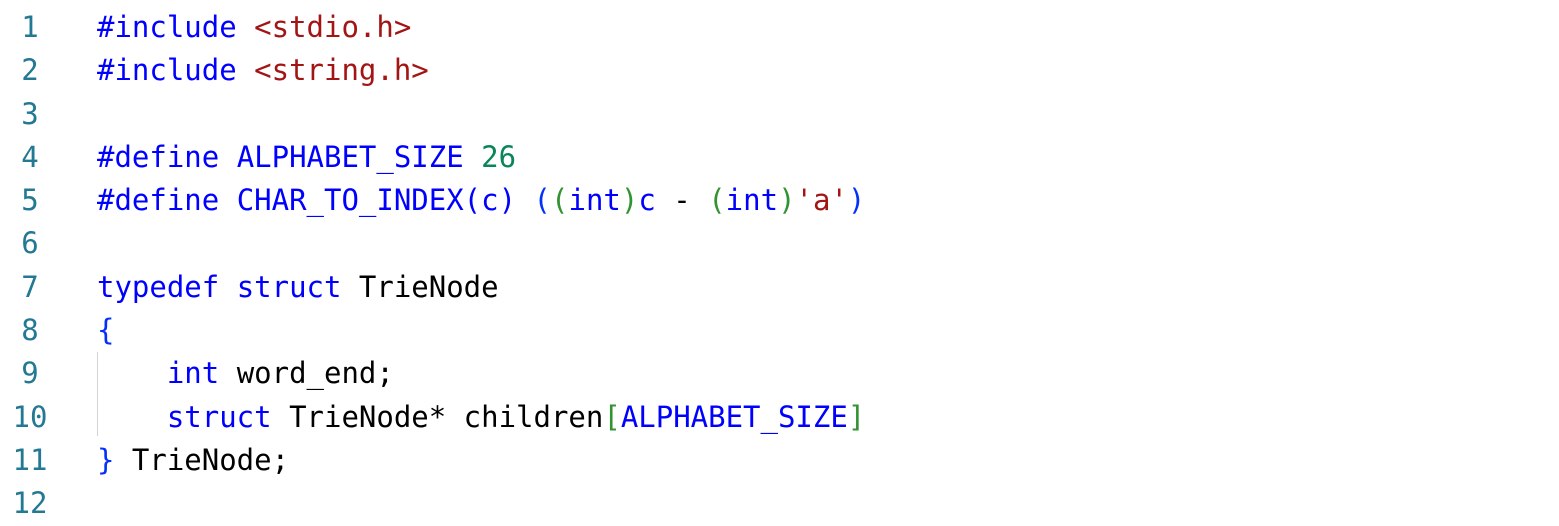 The width and height of the screenshot is (1559, 526). What do you see at coordinates (828, 157) in the screenshot?
I see `code-line-4: #define ALPHABET_SIZE 26` at bounding box center [828, 157].